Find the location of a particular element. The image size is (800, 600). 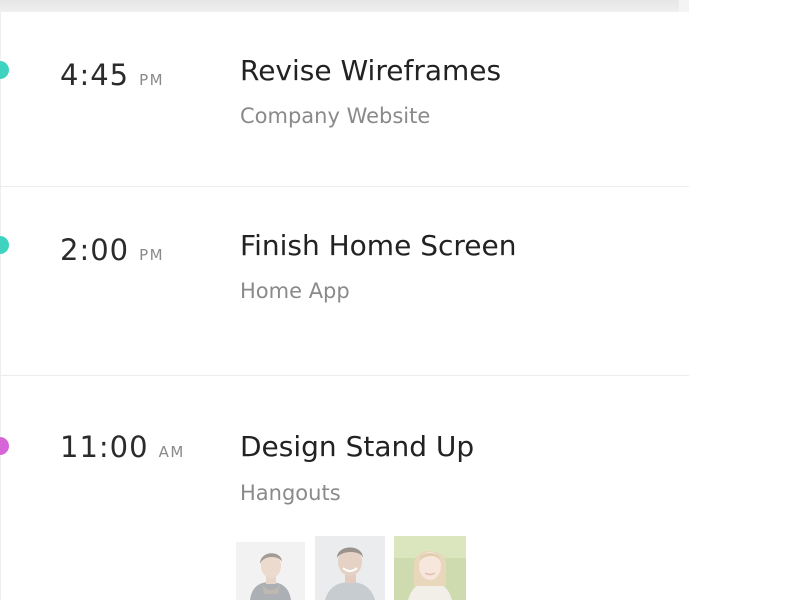

event-subtitle: Company Website is located at coordinates (335, 116).